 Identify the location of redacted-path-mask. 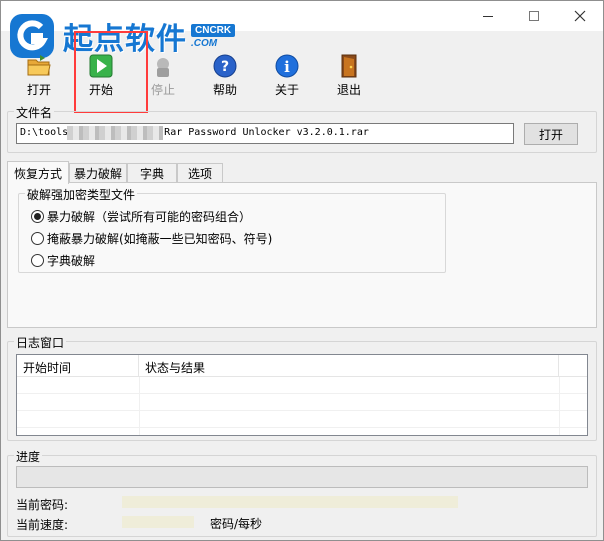
(115, 133).